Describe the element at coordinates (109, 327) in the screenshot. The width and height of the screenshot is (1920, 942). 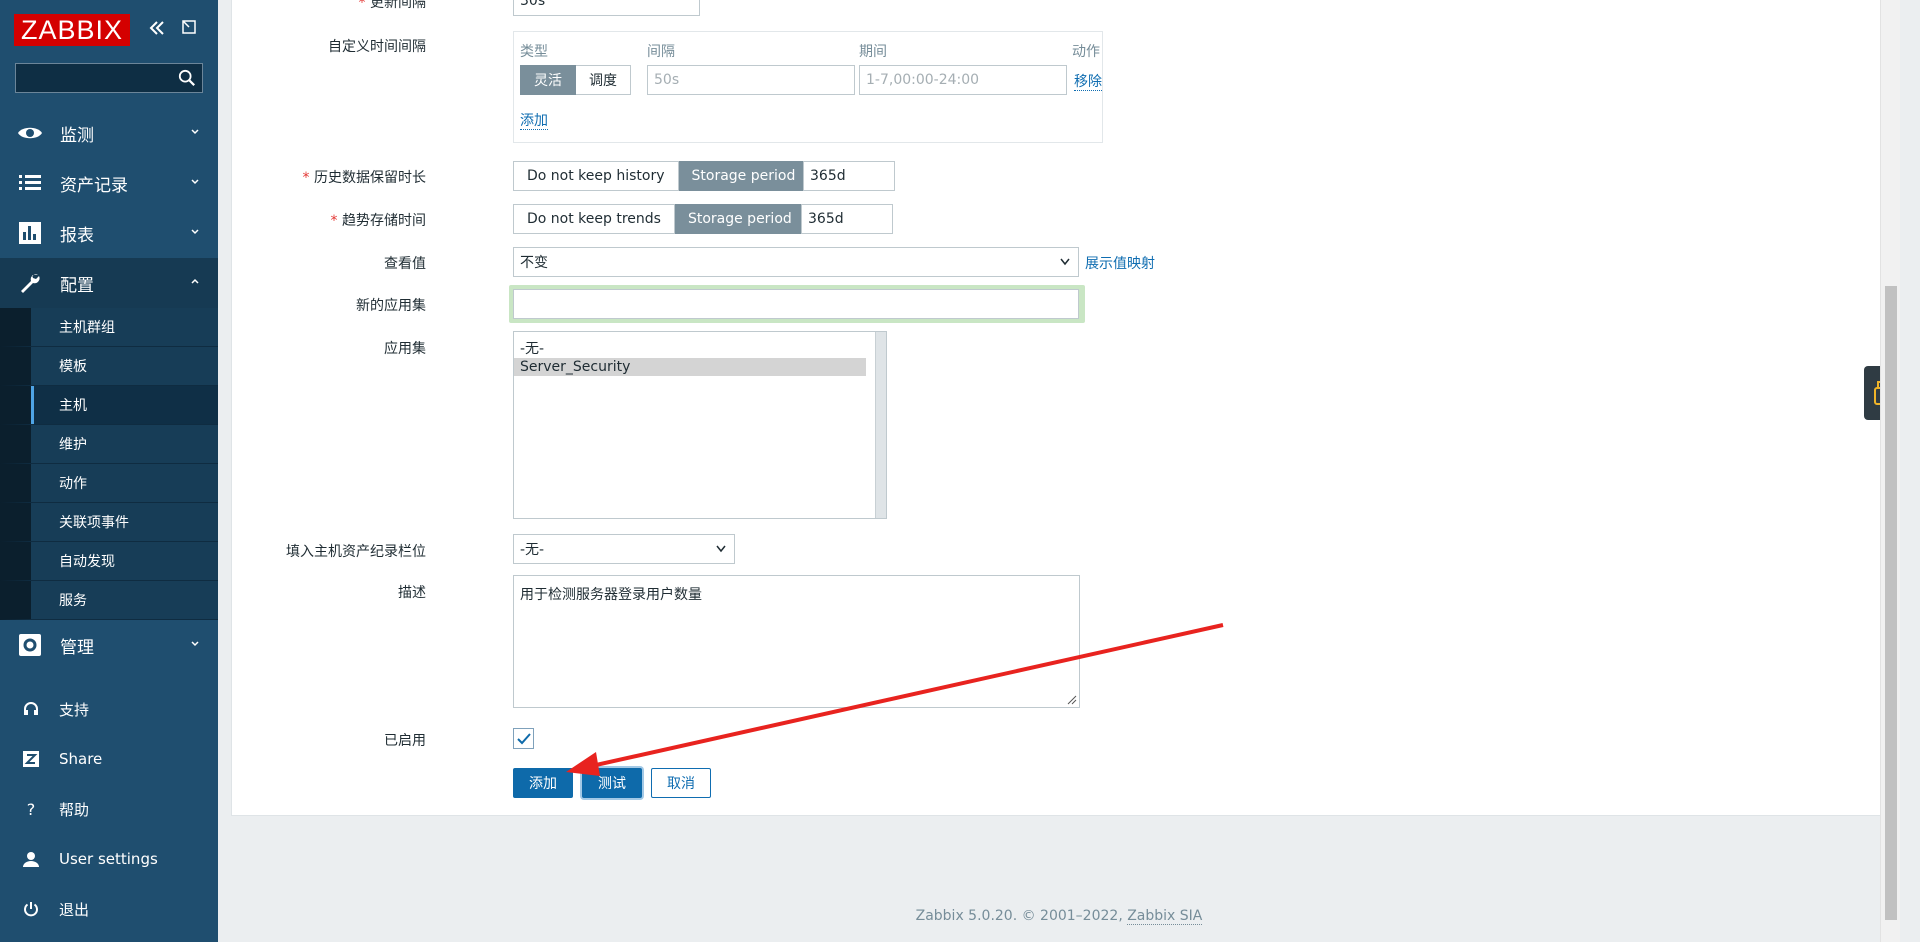
I see `submenu-item-host-groups: 主机群组` at that location.